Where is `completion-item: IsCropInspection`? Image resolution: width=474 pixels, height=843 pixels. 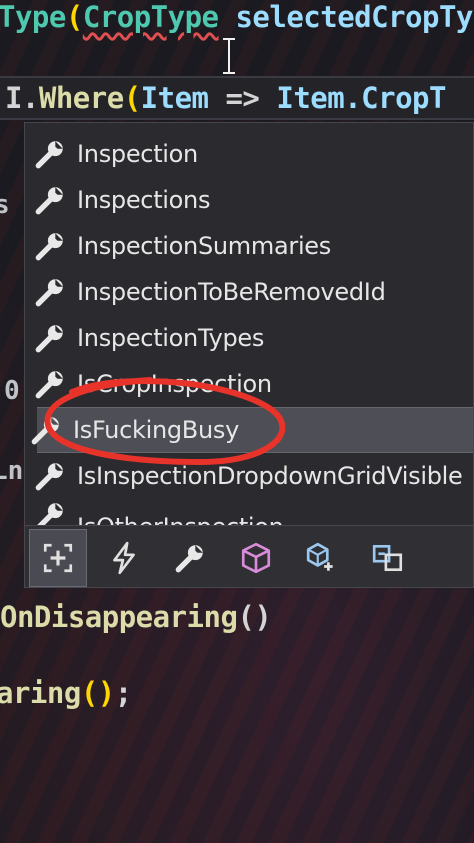
completion-item: IsCropInspection is located at coordinates (249, 384).